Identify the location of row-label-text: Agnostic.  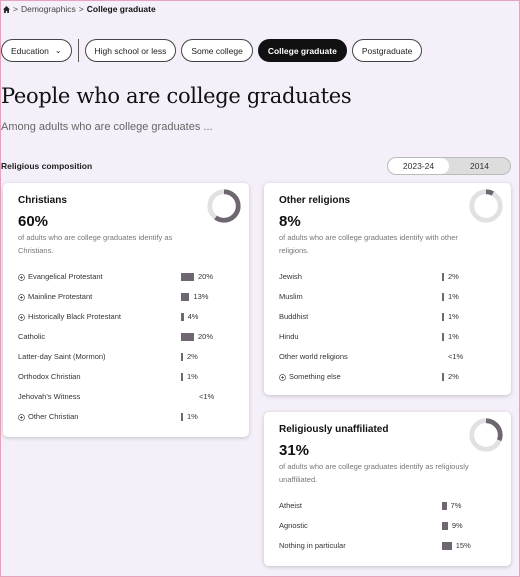
(293, 525).